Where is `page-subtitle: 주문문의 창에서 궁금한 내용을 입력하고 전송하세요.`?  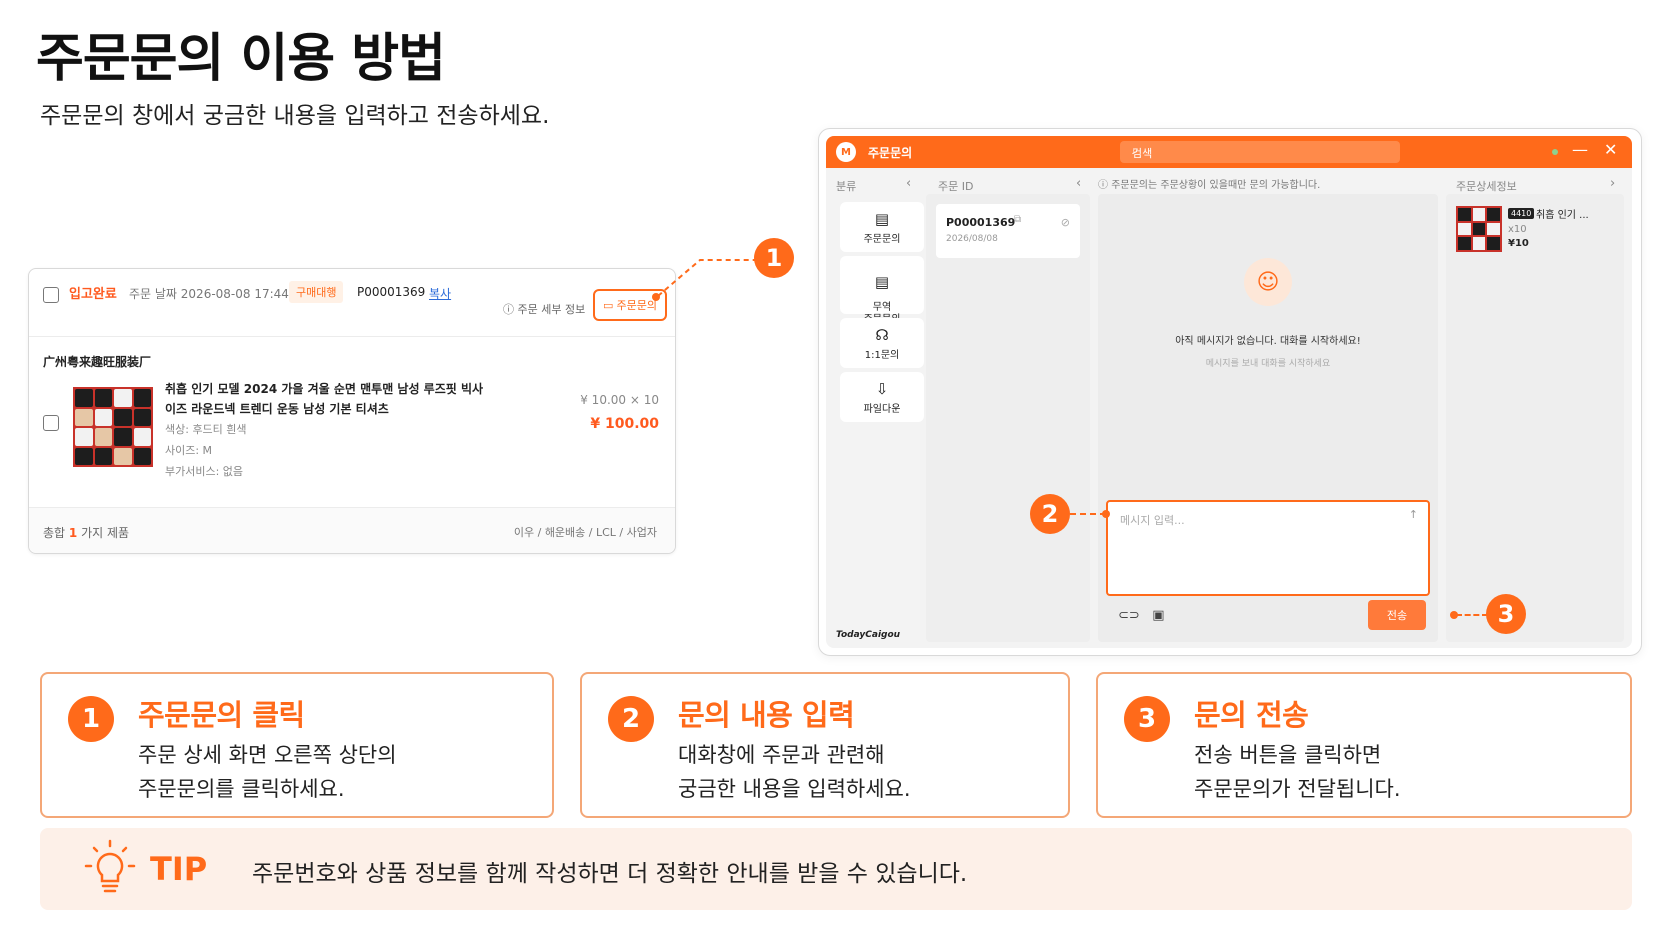 page-subtitle: 주문문의 창에서 궁금한 내용을 입력하고 전송하세요. is located at coordinates (295, 116).